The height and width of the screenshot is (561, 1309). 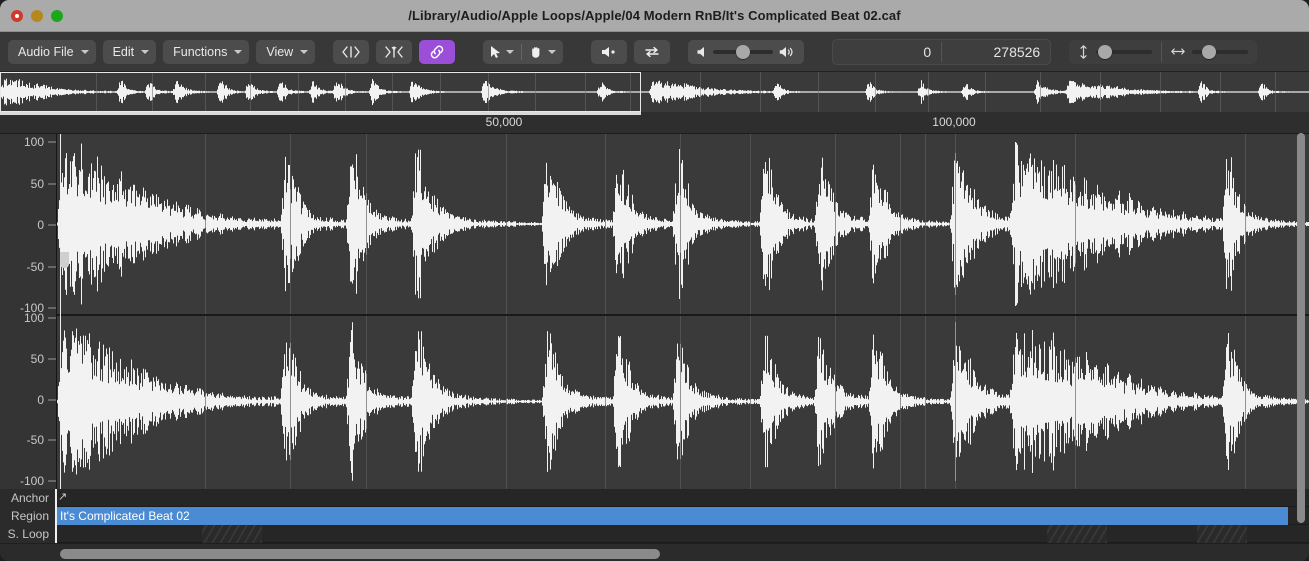 I want to click on playhead, so click(x=60, y=311).